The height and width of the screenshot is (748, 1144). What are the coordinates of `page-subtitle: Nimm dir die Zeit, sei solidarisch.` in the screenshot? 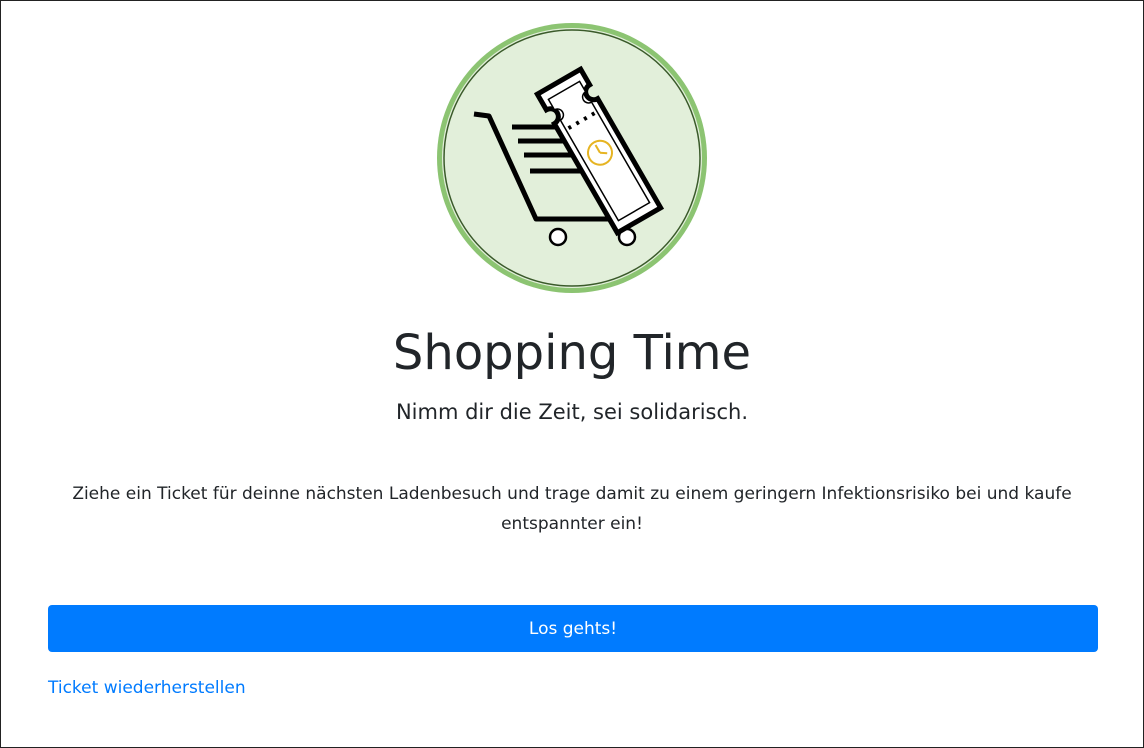 It's located at (572, 412).